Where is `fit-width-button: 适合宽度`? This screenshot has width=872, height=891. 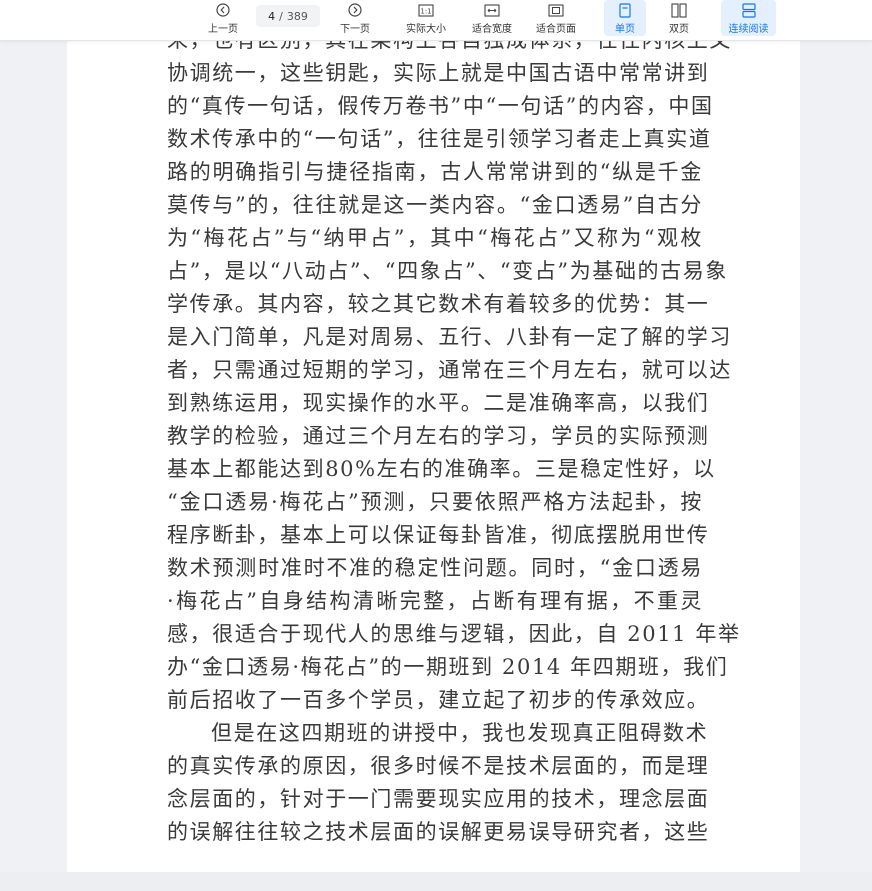 fit-width-button: 适合宽度 is located at coordinates (492, 18).